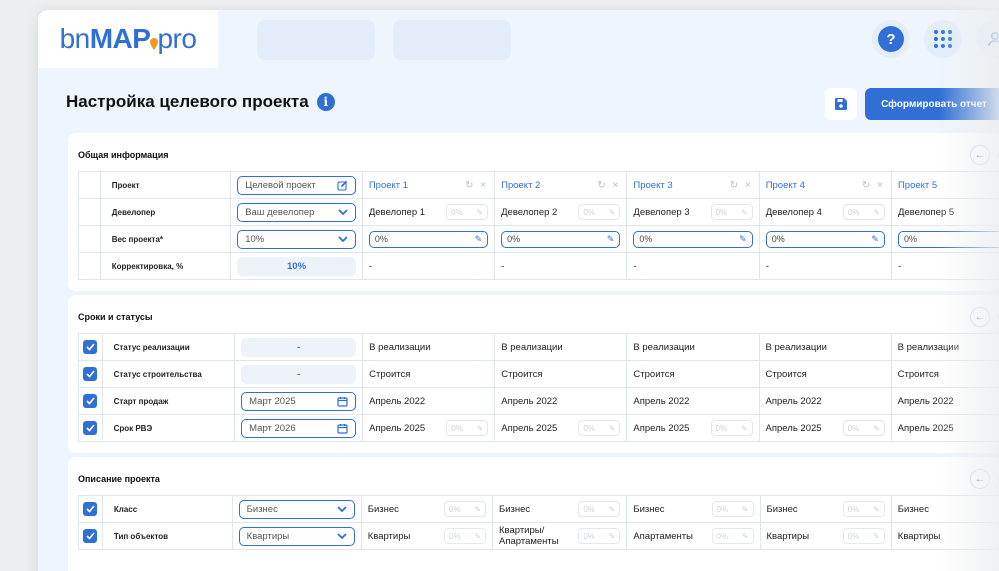 Image resolution: width=999 pixels, height=571 pixels. What do you see at coordinates (168, 428) in the screenshot?
I see `row-label: Срок РВЭ` at bounding box center [168, 428].